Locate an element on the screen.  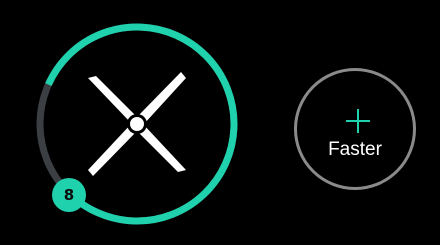
speed-level-value: 8 is located at coordinates (69, 195).